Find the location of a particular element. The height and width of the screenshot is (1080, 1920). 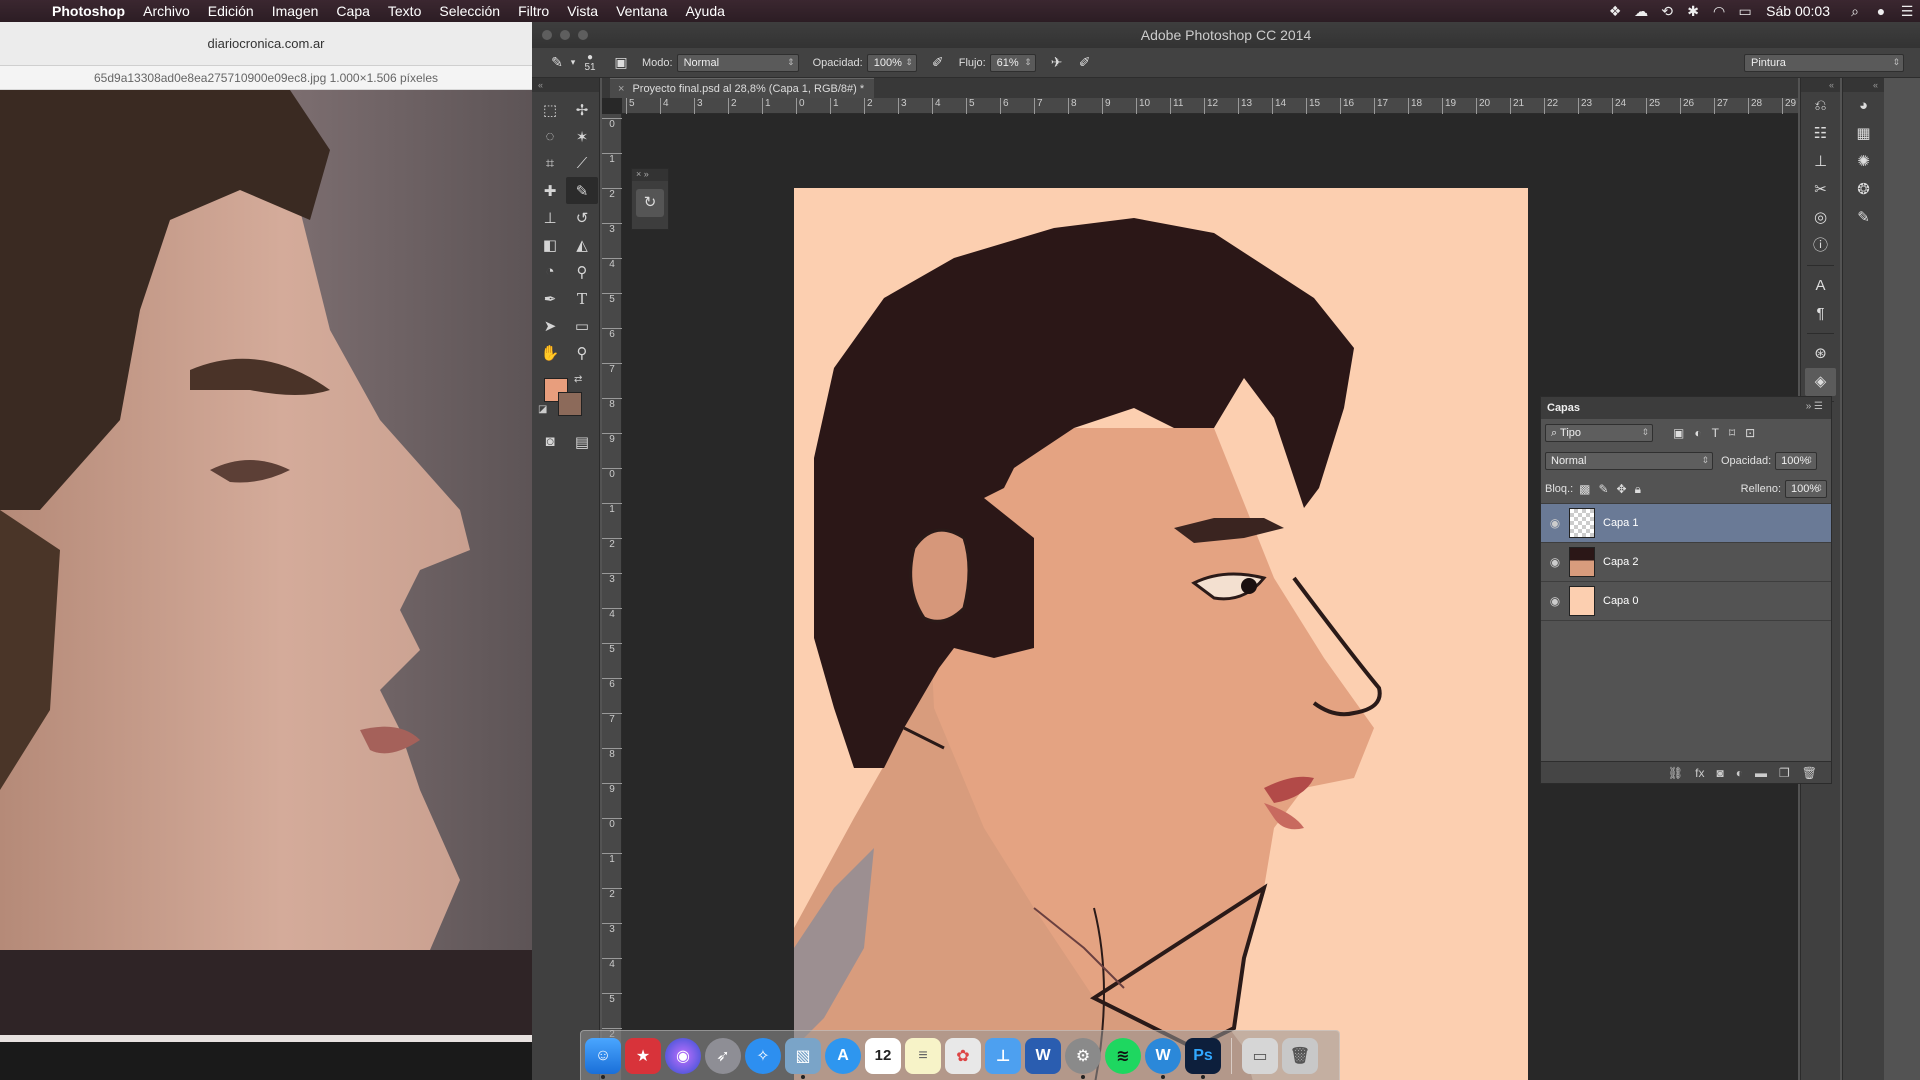

layer-row-capa-1: ◉ Capa 1 is located at coordinates (1686, 523).